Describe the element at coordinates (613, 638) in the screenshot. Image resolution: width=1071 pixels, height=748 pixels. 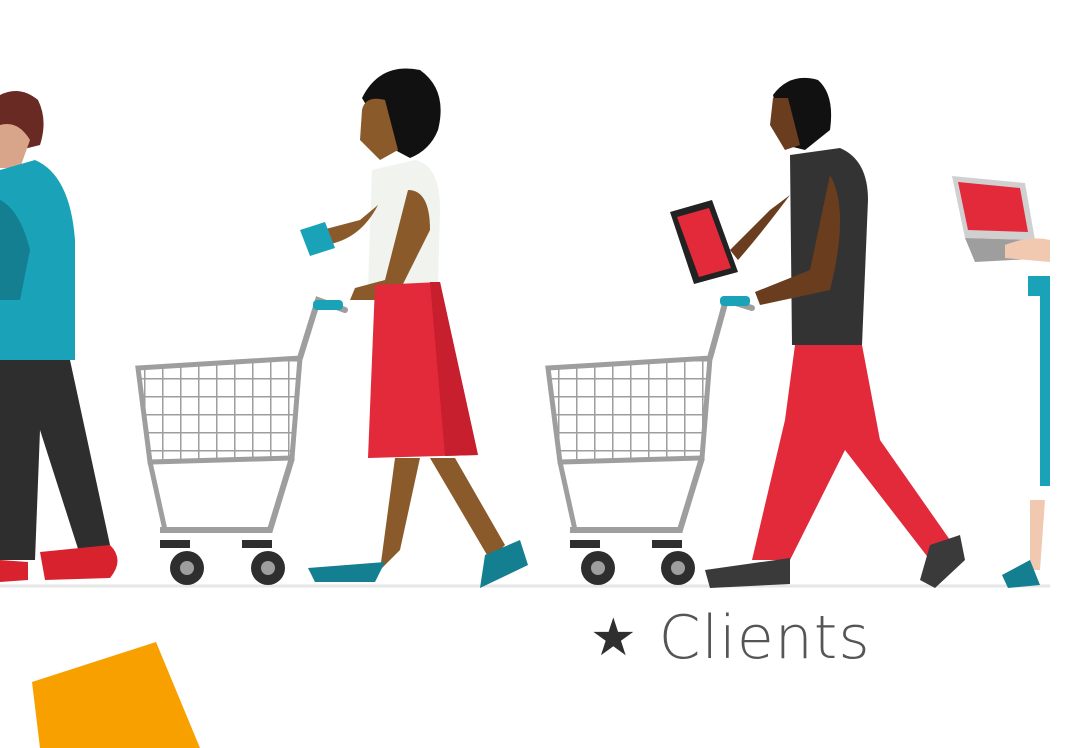
I see `star-icon: ★` at that location.